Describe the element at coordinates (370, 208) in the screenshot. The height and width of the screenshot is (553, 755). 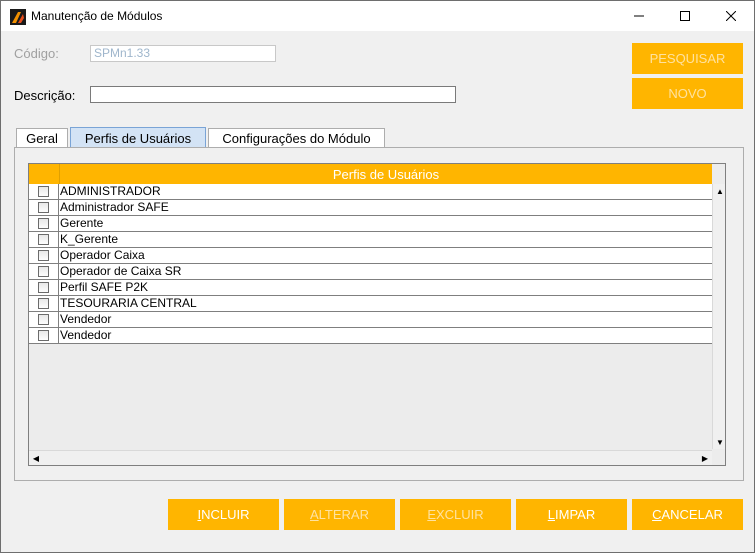
I see `table-row: Administrador SAFE` at that location.